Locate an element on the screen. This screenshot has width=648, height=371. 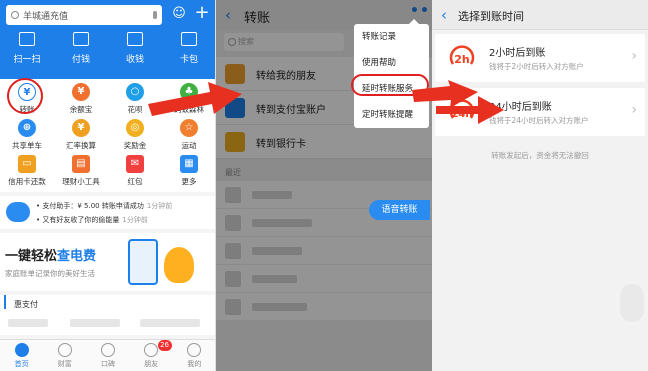
grid-item-credit-card: ▭ 信用卡还款 is located at coordinates (27, 171).